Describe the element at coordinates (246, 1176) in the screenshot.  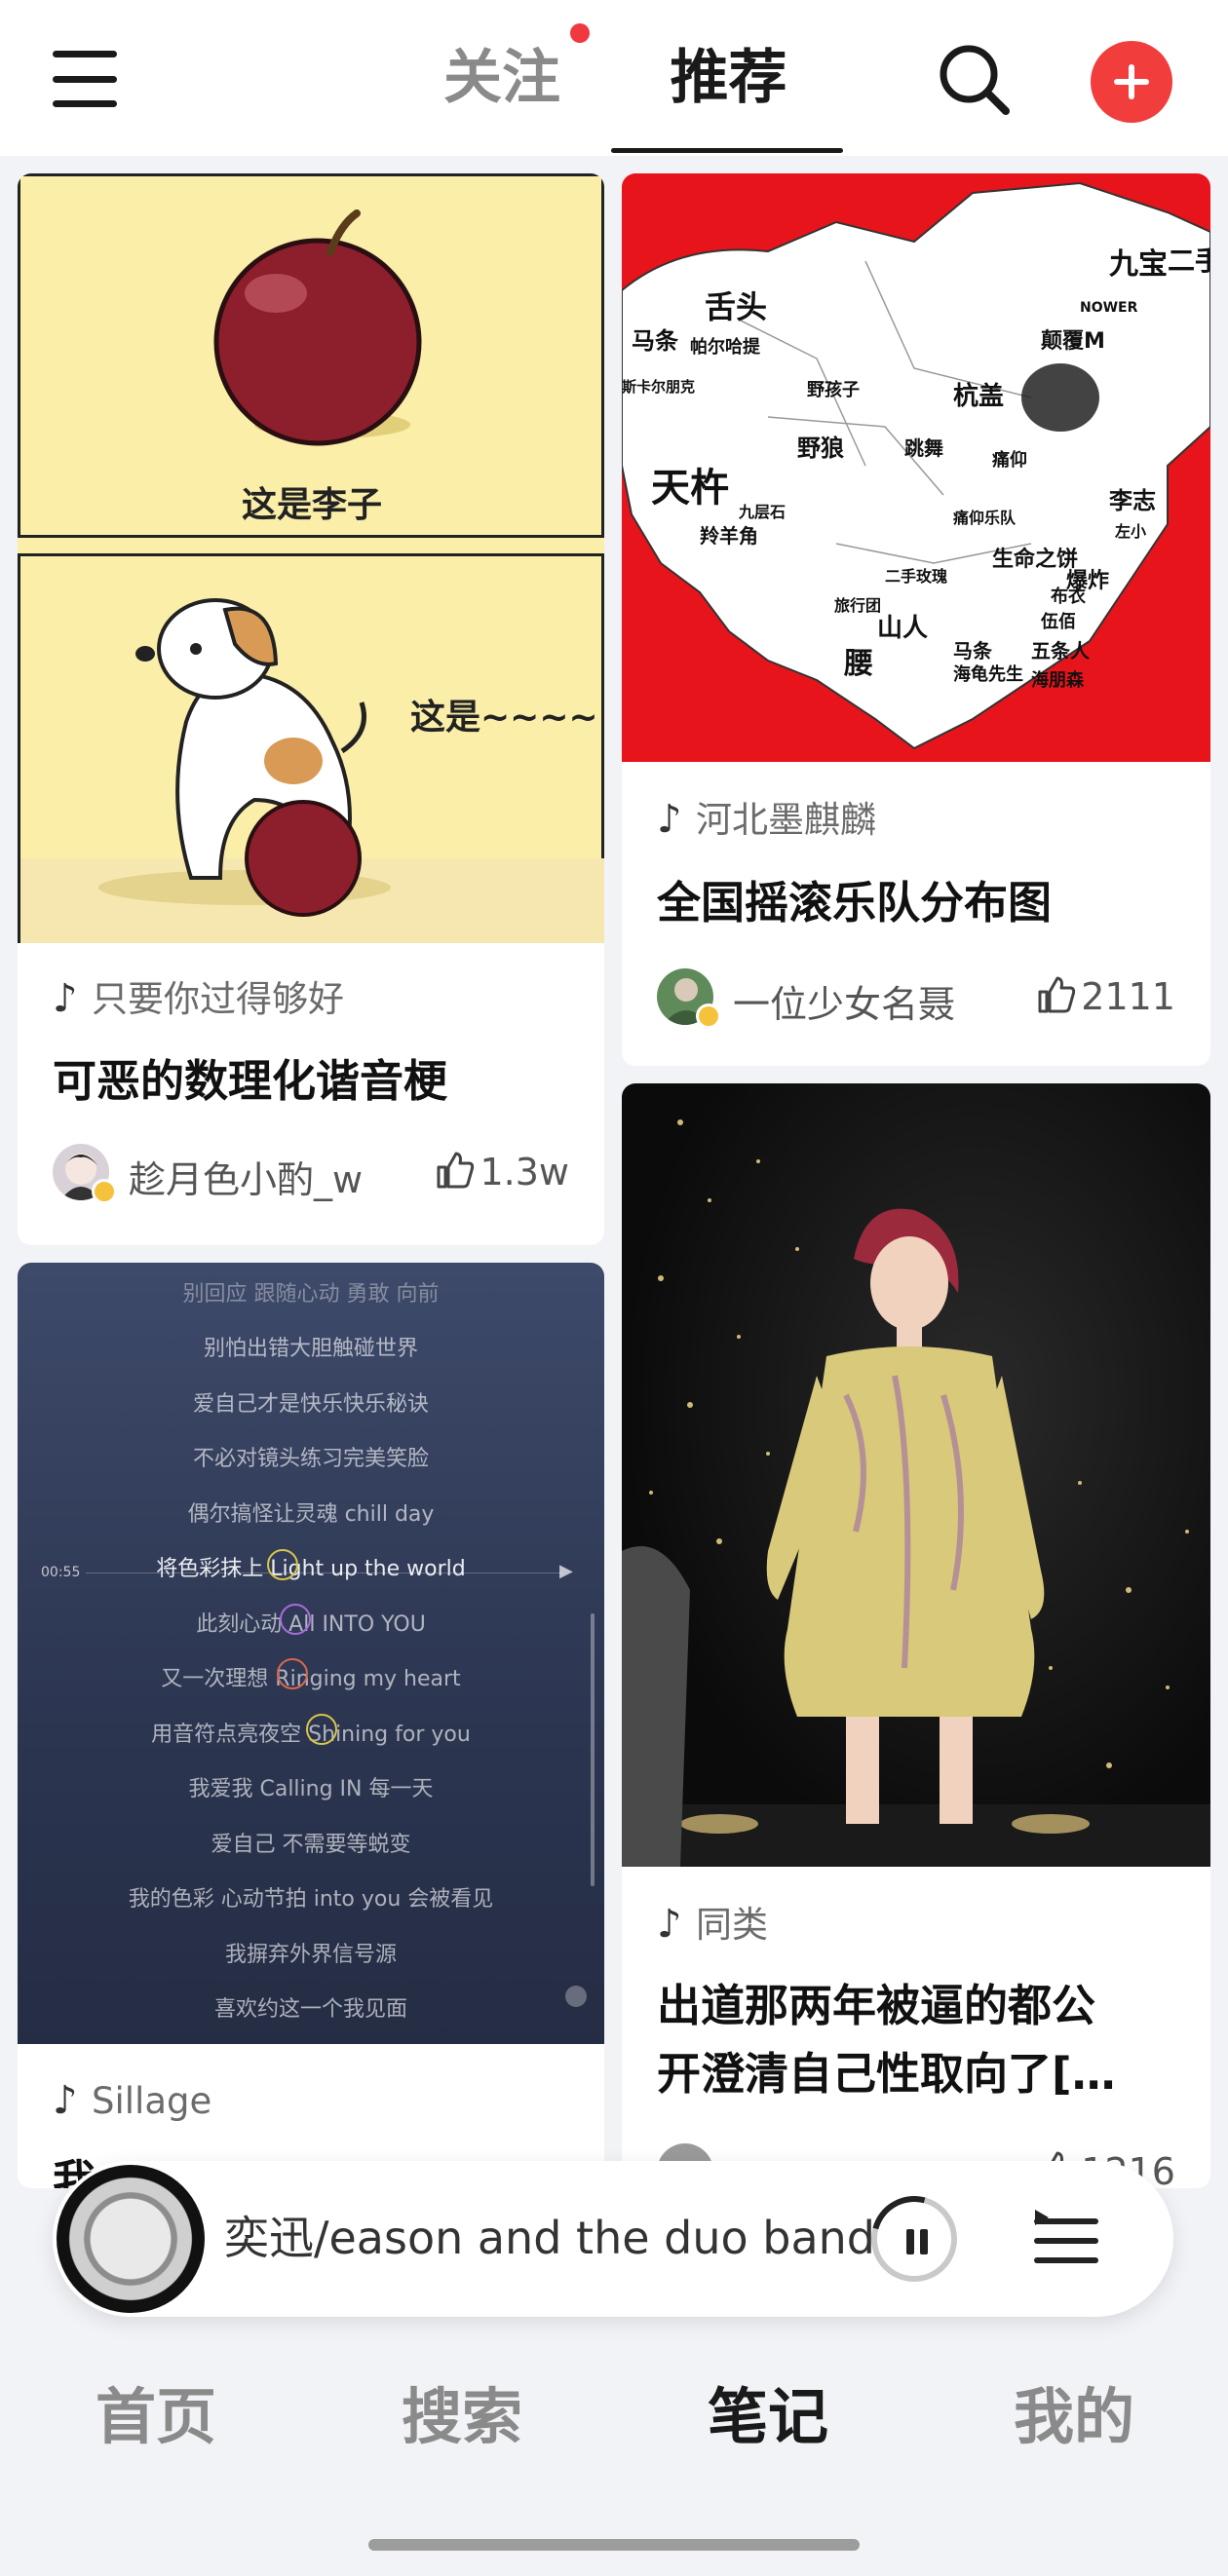
I see `author-name: 趁月色小酌_w` at that location.